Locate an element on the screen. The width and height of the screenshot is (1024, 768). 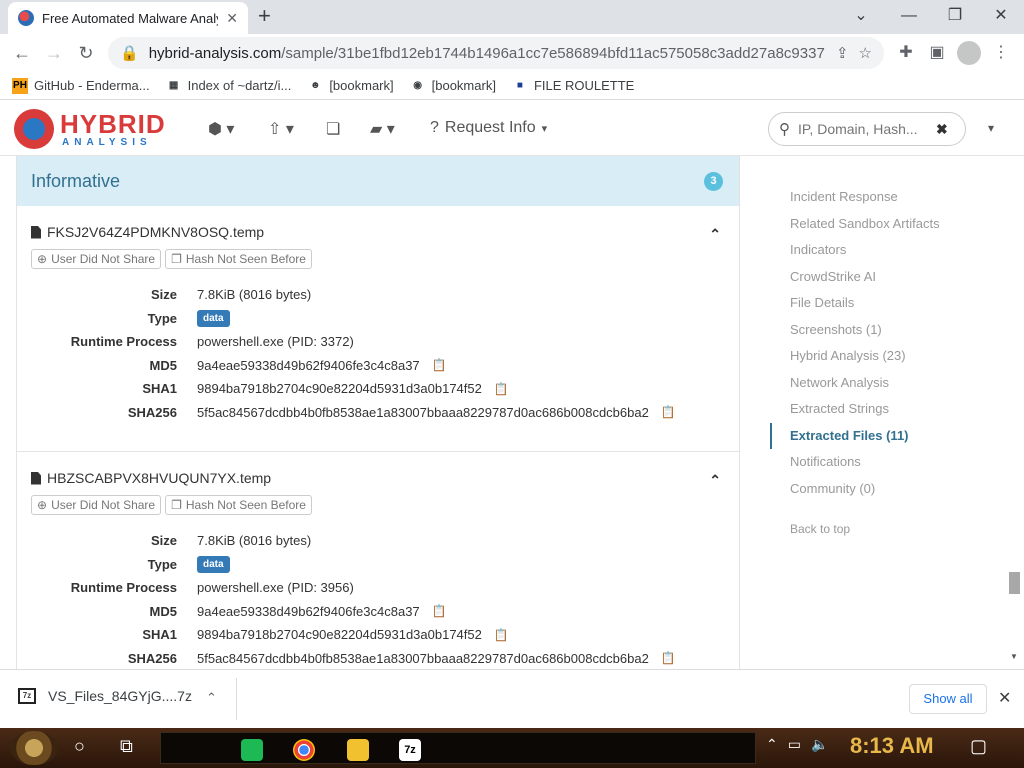
taskbar-clock: 8:13 AM is located at coordinates (892, 746).